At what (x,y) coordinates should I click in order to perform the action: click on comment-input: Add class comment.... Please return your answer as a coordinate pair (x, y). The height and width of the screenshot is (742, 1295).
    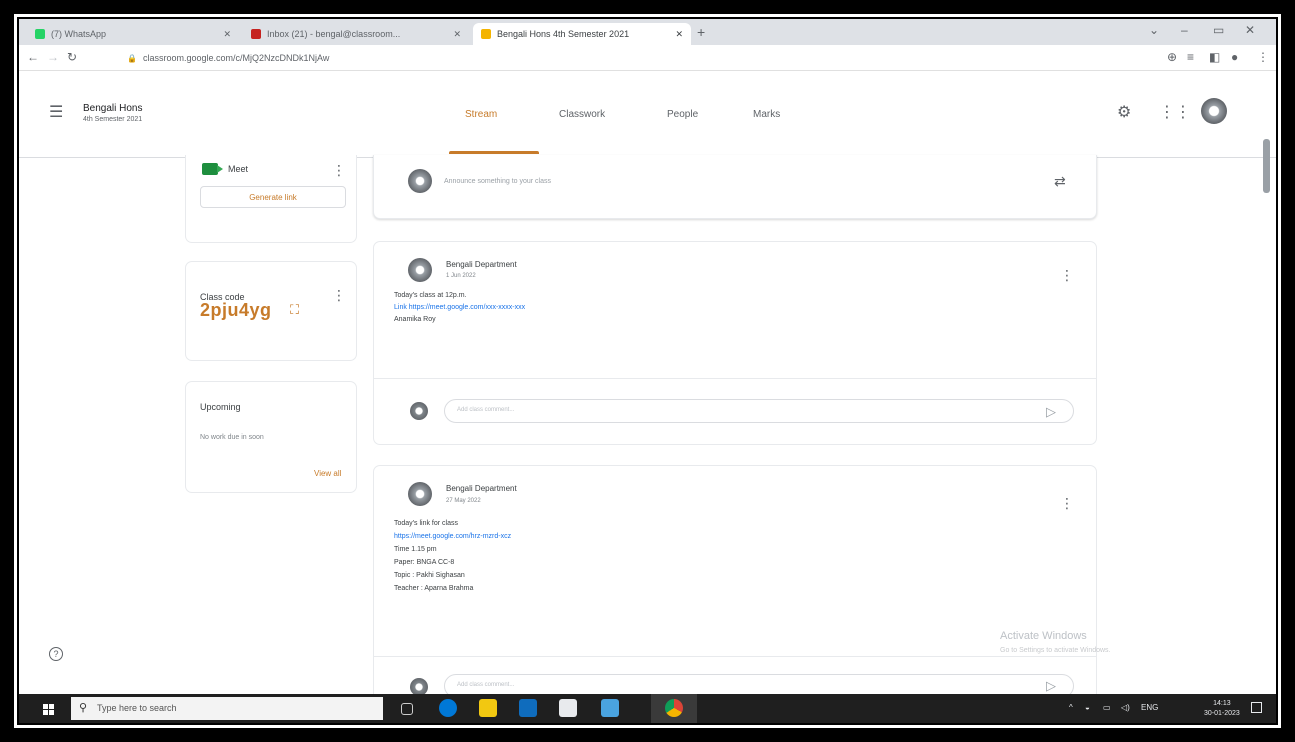
    Looking at the image, I should click on (759, 411).